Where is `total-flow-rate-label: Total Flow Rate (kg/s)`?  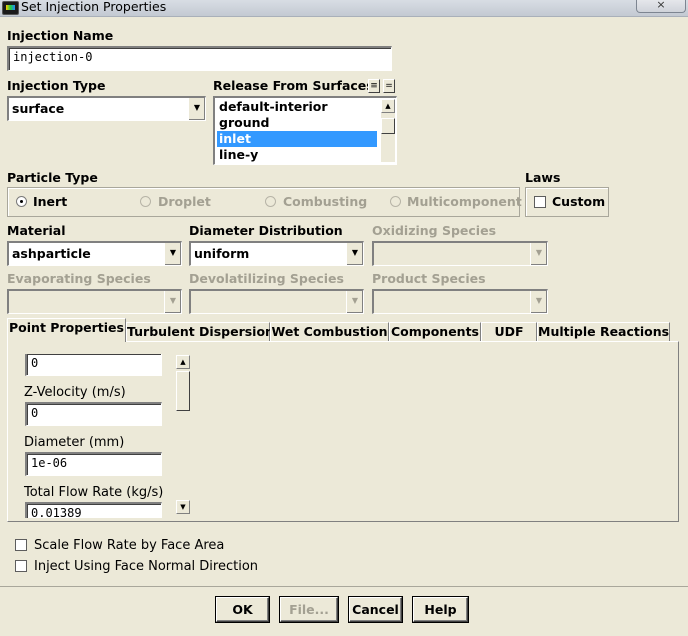 total-flow-rate-label: Total Flow Rate (kg/s) is located at coordinates (94, 492).